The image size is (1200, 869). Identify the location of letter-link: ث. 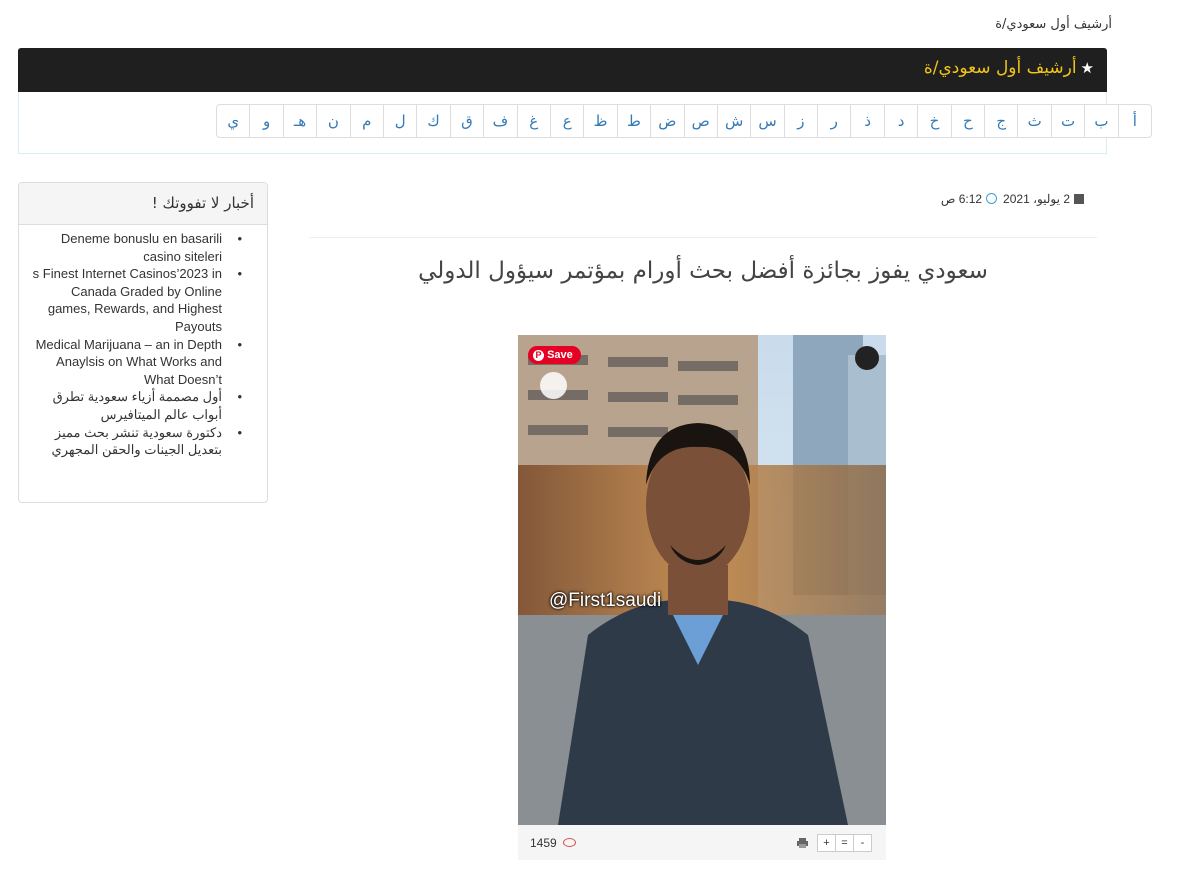
(1034, 121).